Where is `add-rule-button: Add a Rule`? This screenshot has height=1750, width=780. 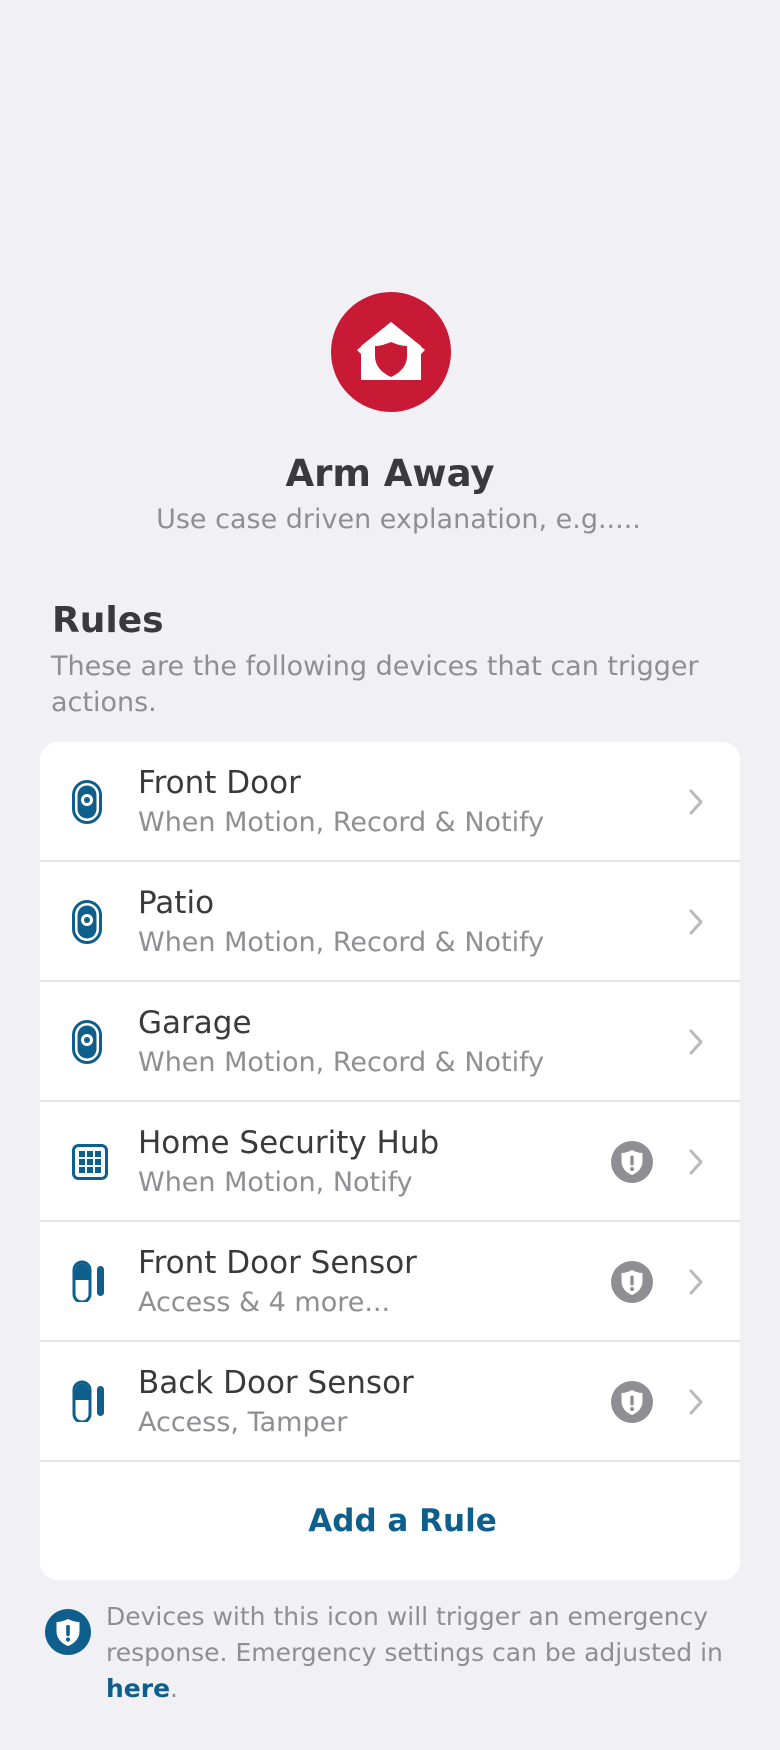
add-rule-button: Add a Rule is located at coordinates (390, 1521).